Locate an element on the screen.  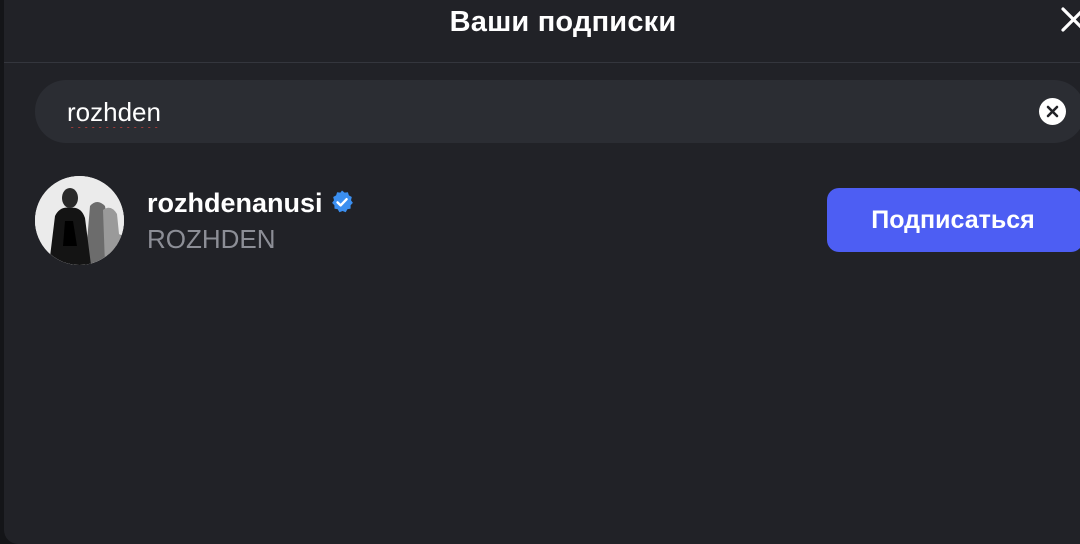
display-name: ROZHDEN is located at coordinates (211, 239).